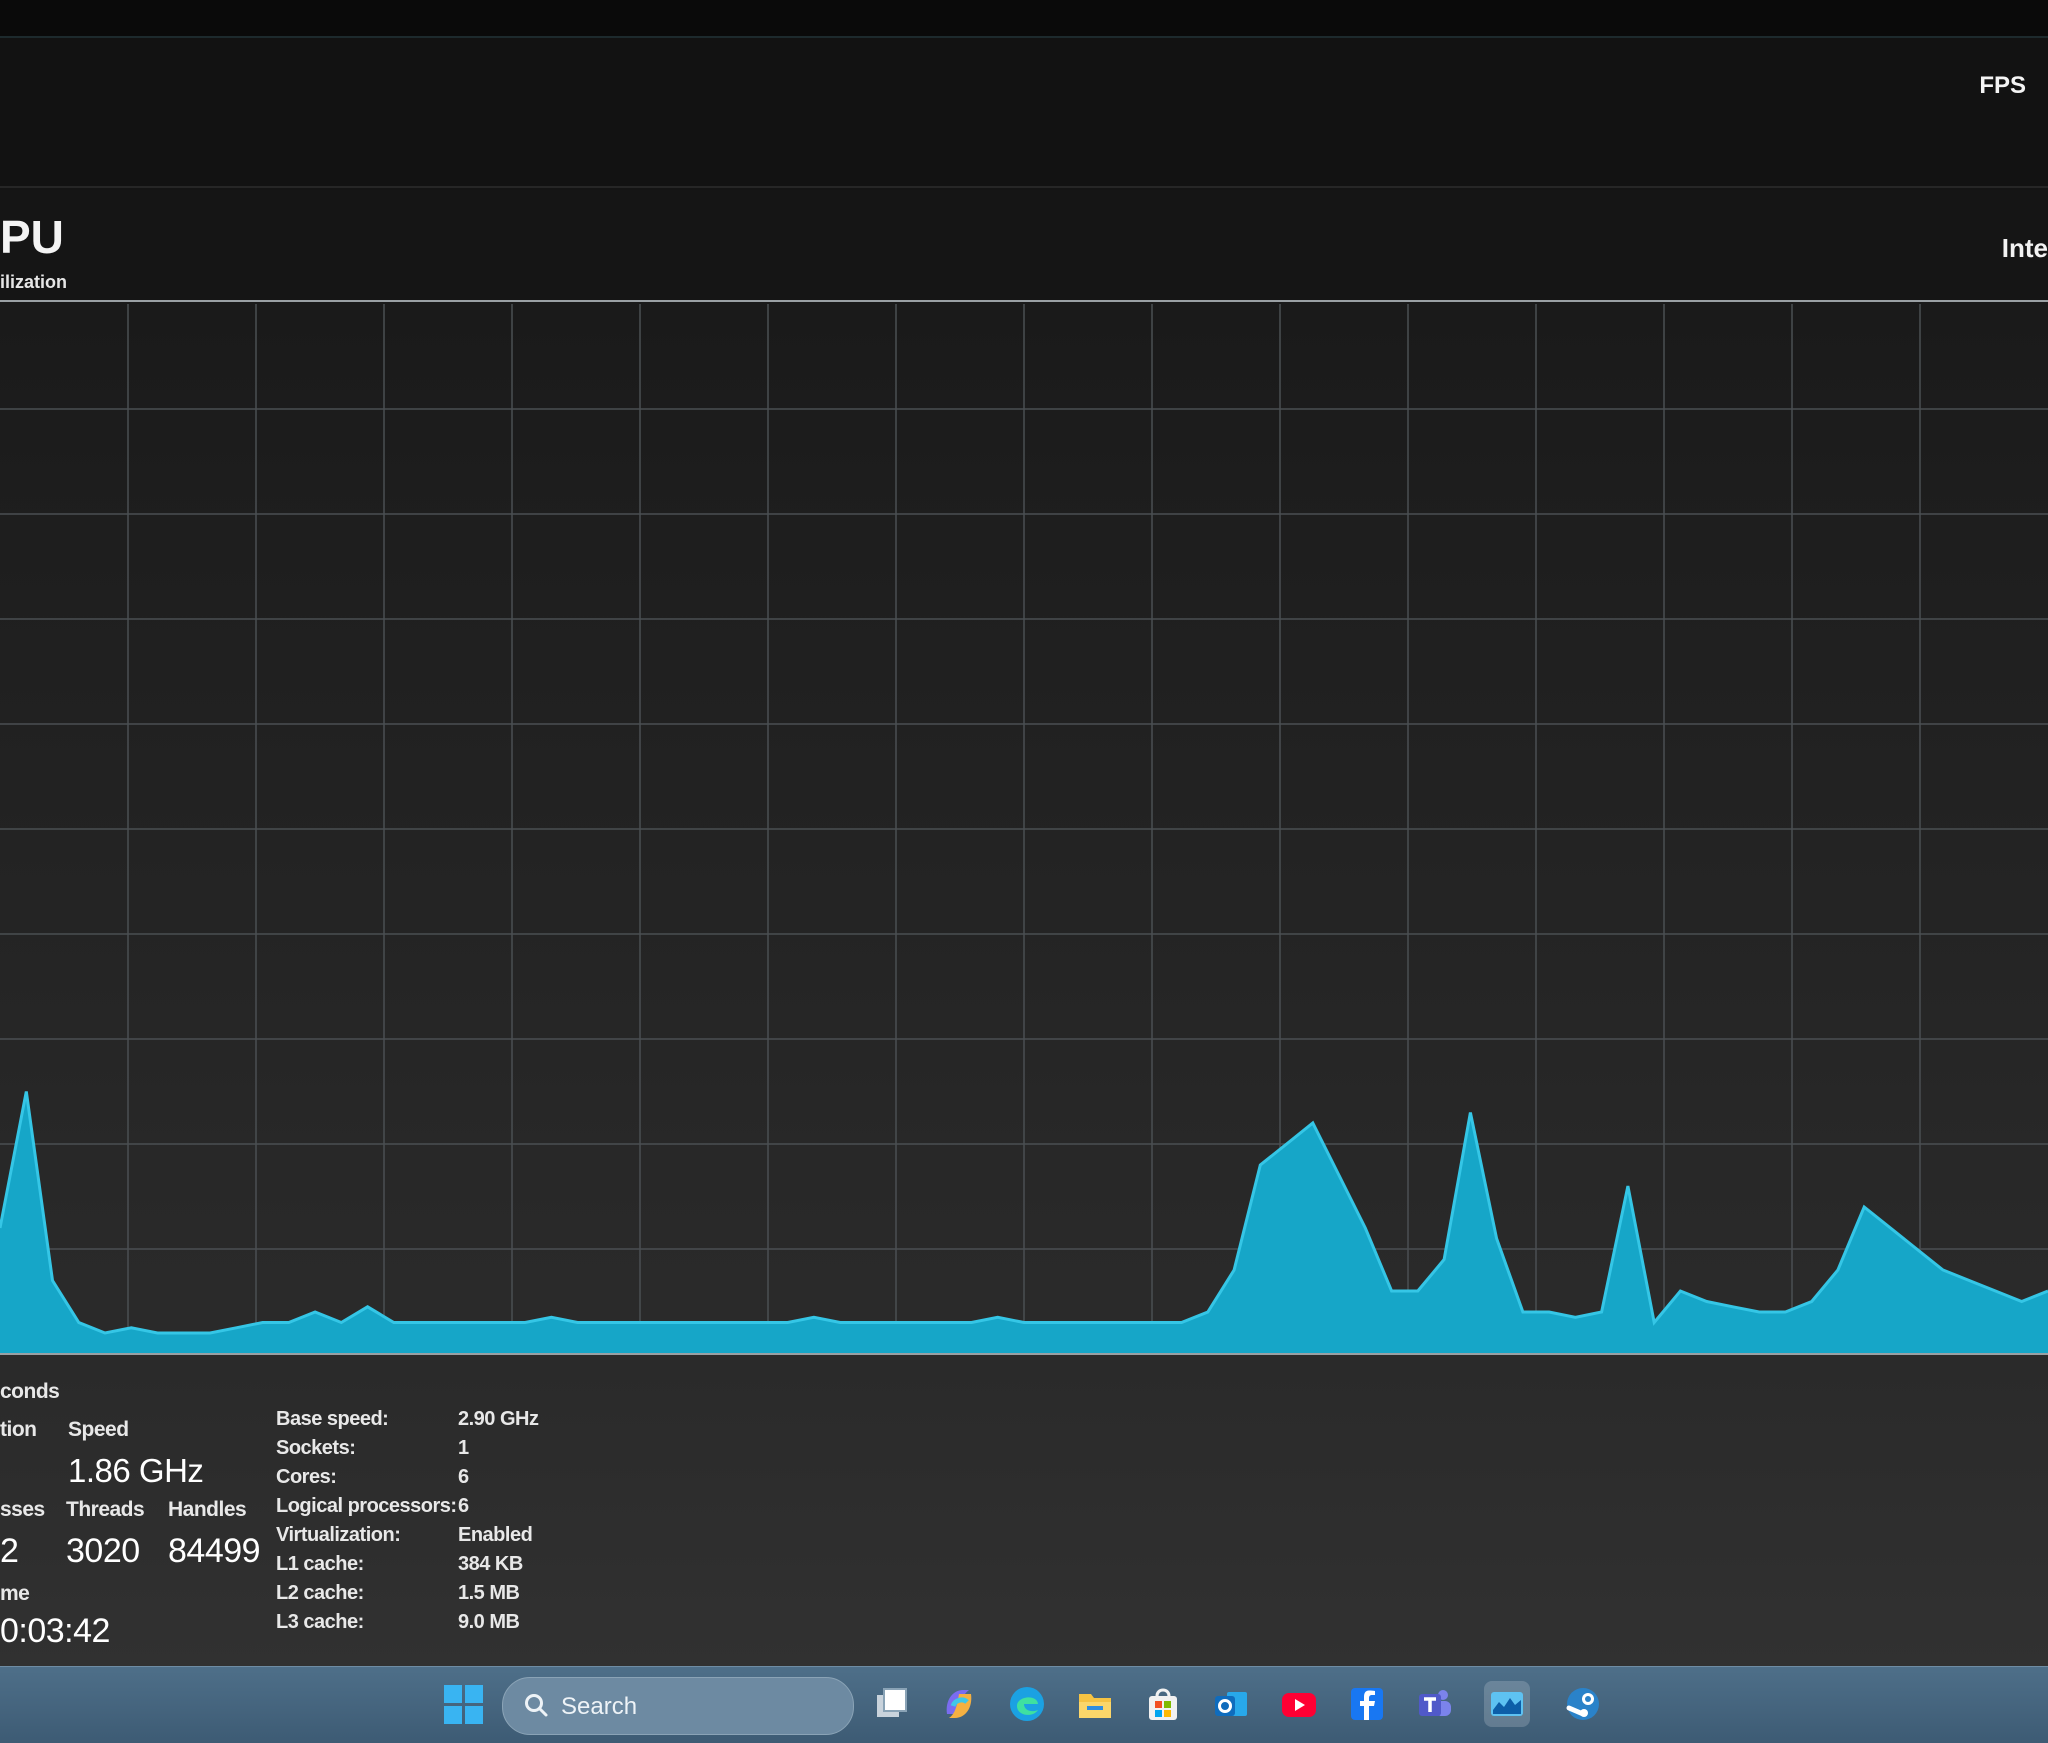 This screenshot has width=2048, height=1743. What do you see at coordinates (489, 1622) in the screenshot?
I see `spec-value: 9.0 MB` at bounding box center [489, 1622].